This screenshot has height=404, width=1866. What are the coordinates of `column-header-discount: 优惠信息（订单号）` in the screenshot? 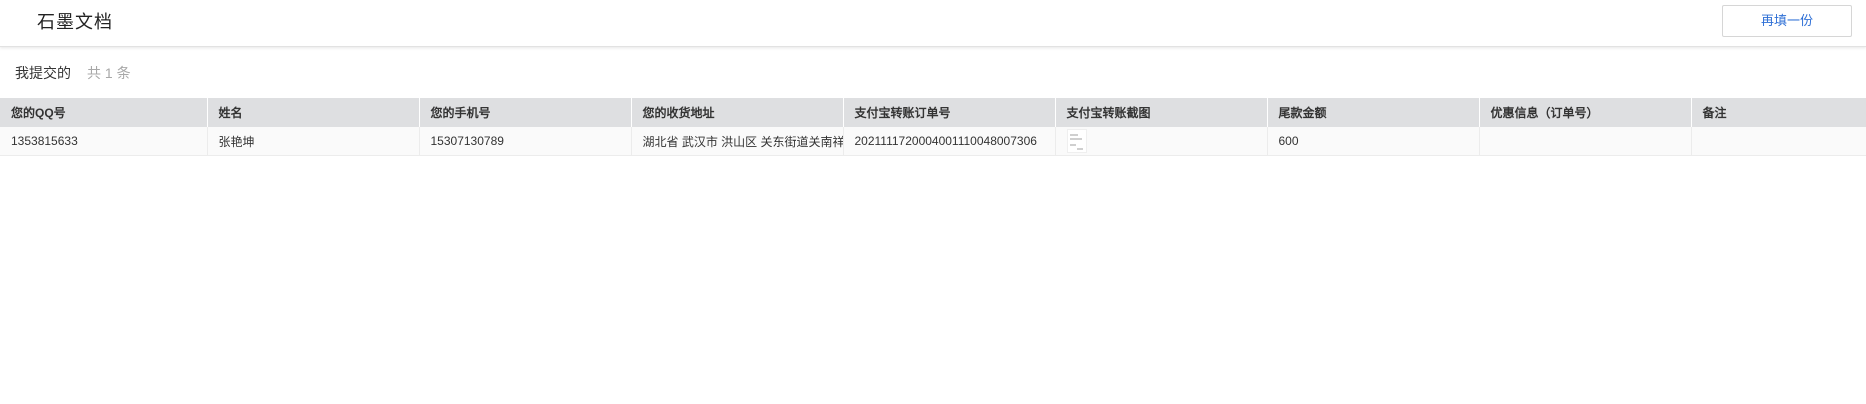 It's located at (1585, 112).